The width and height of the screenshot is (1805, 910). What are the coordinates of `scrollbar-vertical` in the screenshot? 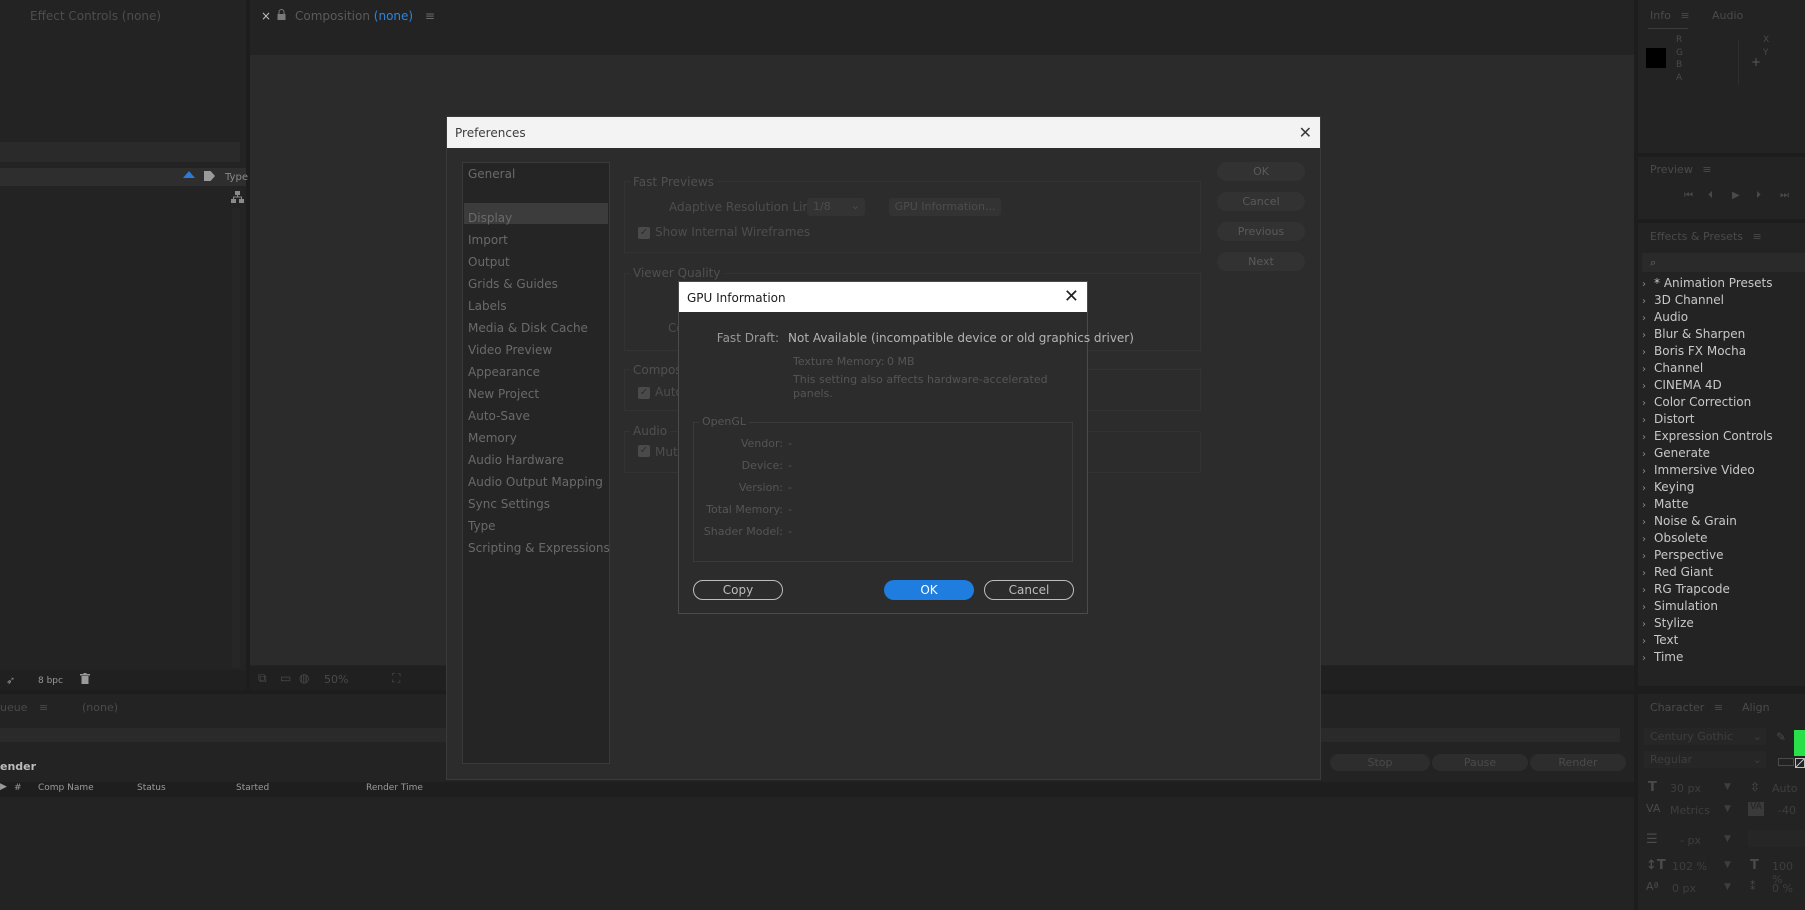 It's located at (236, 438).